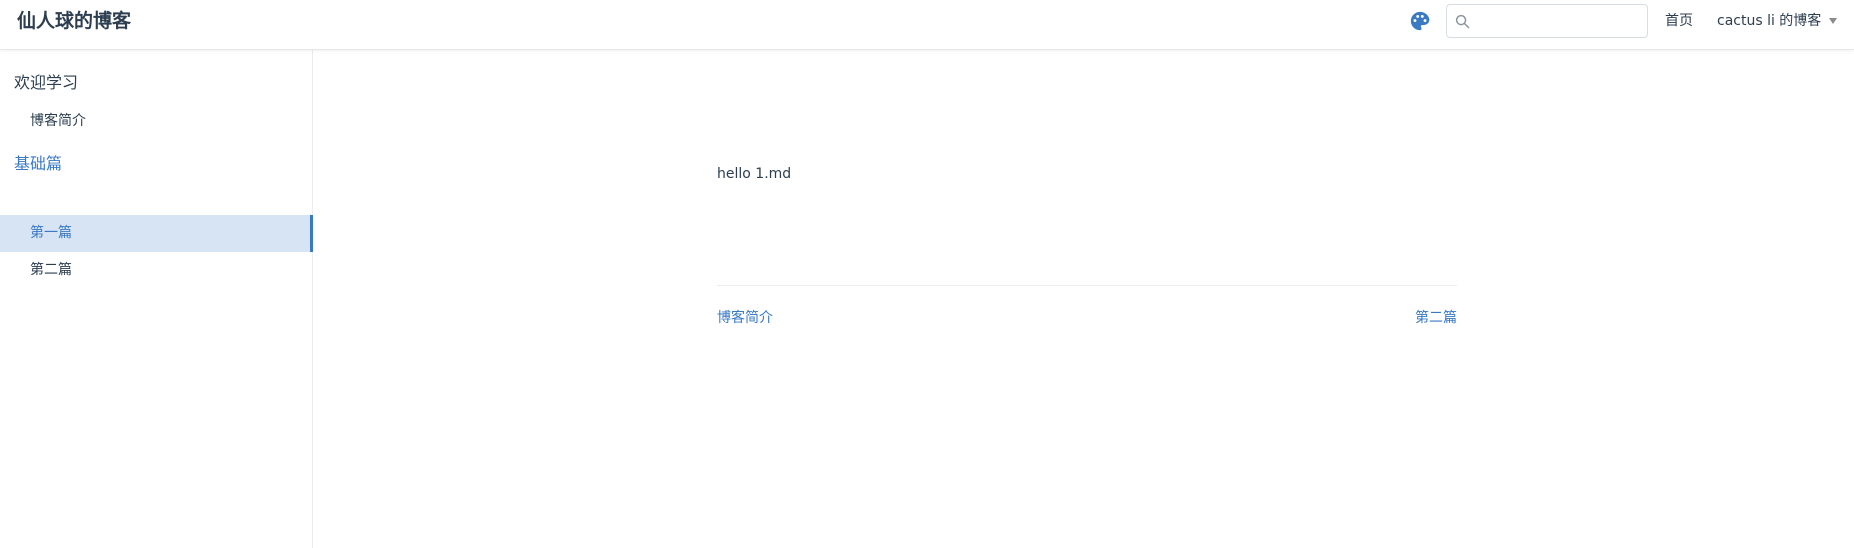 This screenshot has height=548, width=1854. Describe the element at coordinates (46, 83) in the screenshot. I see `sidebar-group-welcome: 欢迎学习` at that location.